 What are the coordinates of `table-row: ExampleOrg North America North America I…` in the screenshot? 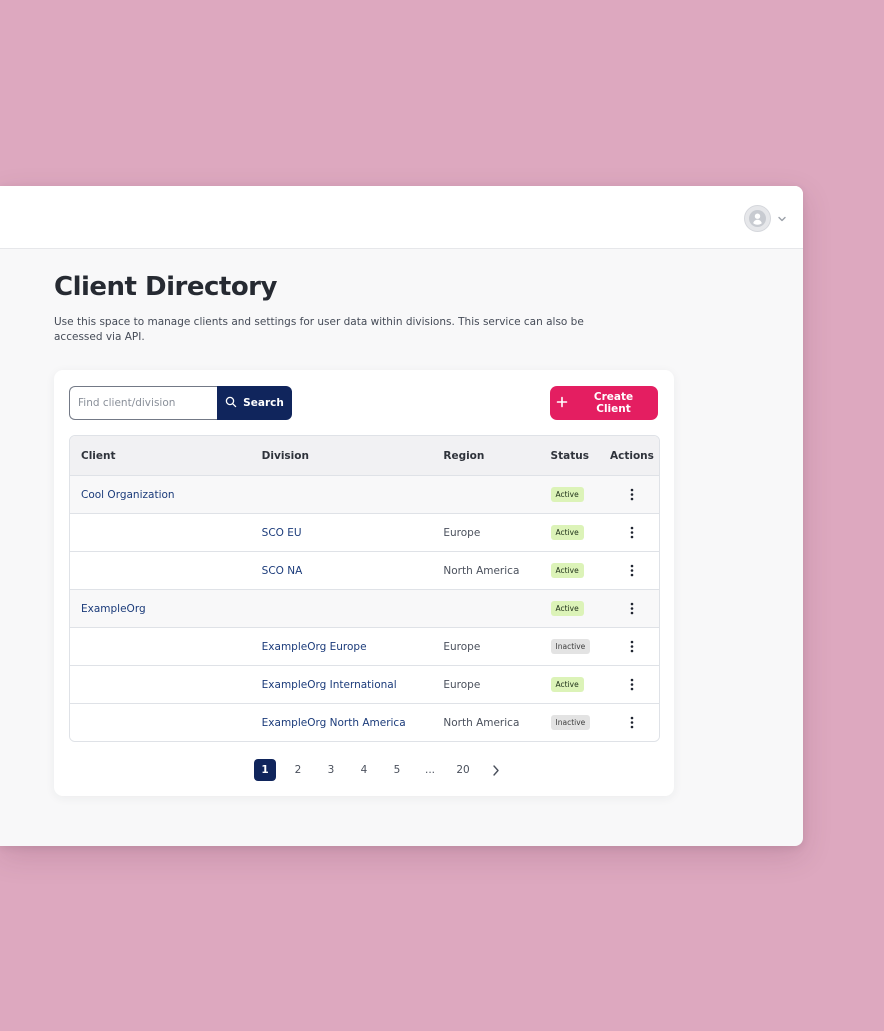 It's located at (364, 722).